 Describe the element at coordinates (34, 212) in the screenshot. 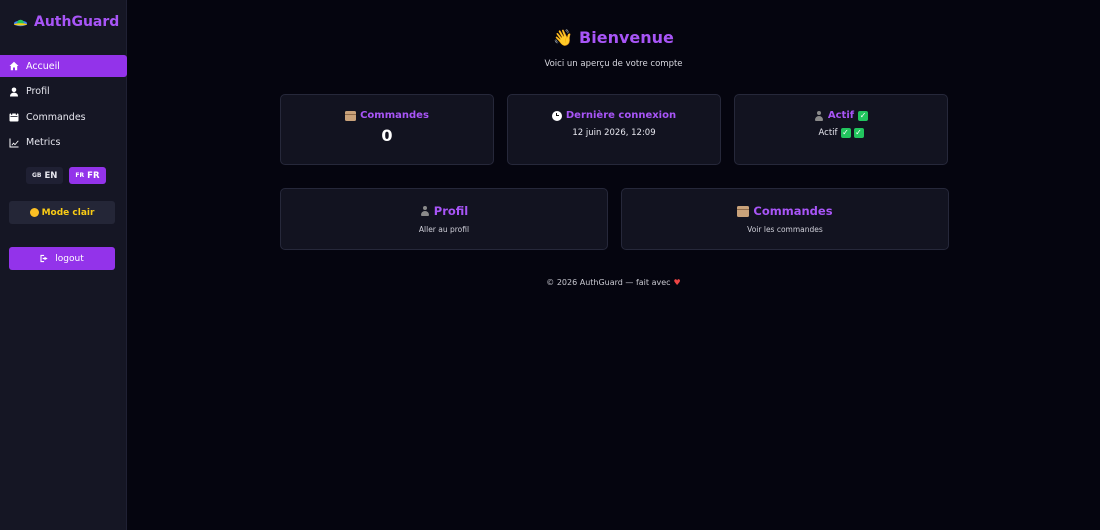

I see `sun-icon` at that location.